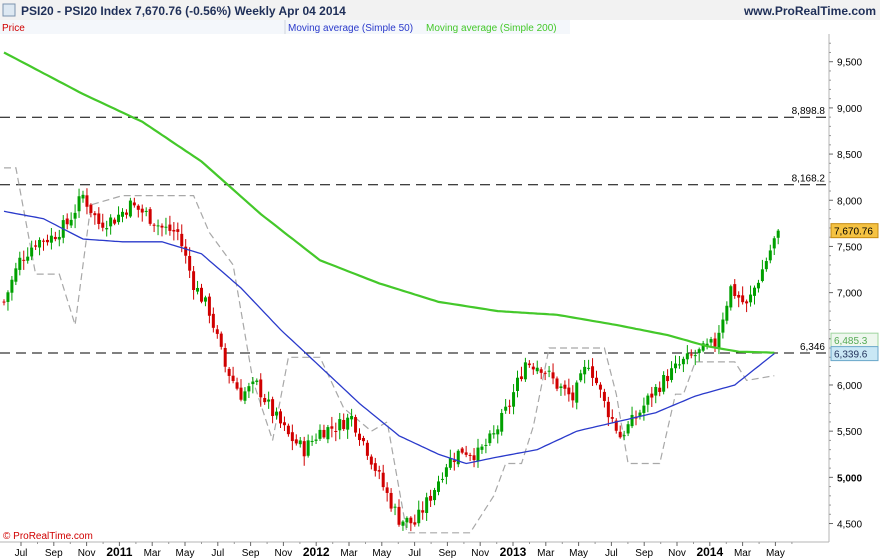 The height and width of the screenshot is (560, 880). I want to click on ma200-badge-label: 6,485.3, so click(851, 341).